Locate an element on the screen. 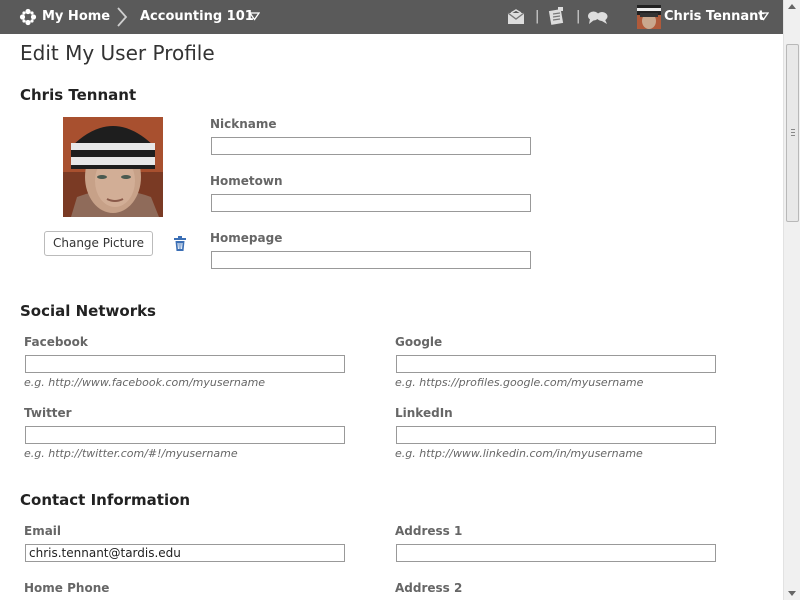  homepage-label: Homepage is located at coordinates (246, 238).